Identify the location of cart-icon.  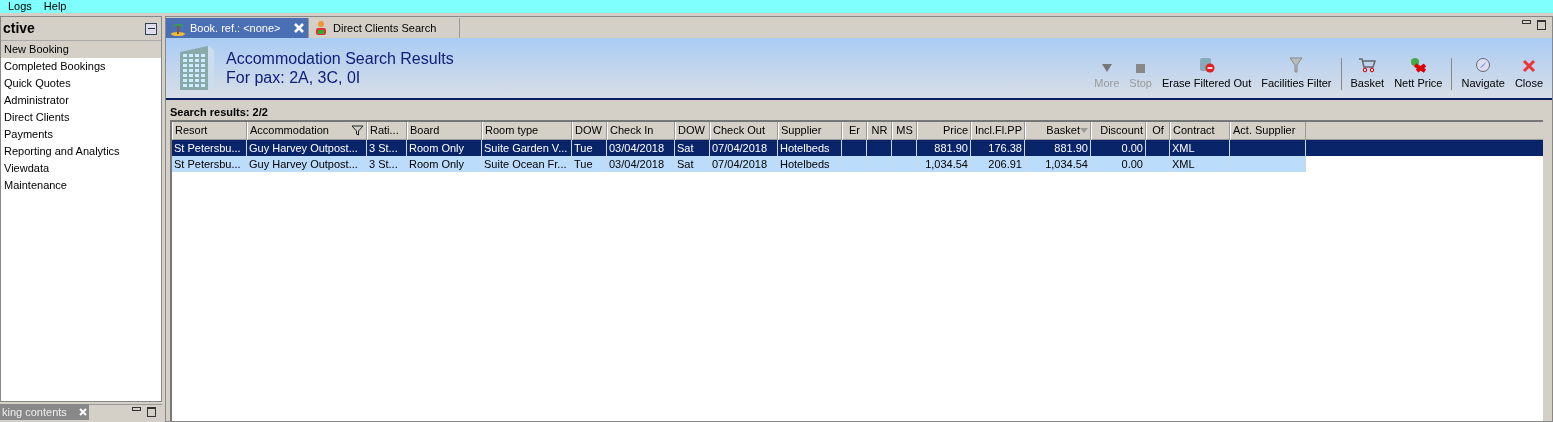
(1367, 64).